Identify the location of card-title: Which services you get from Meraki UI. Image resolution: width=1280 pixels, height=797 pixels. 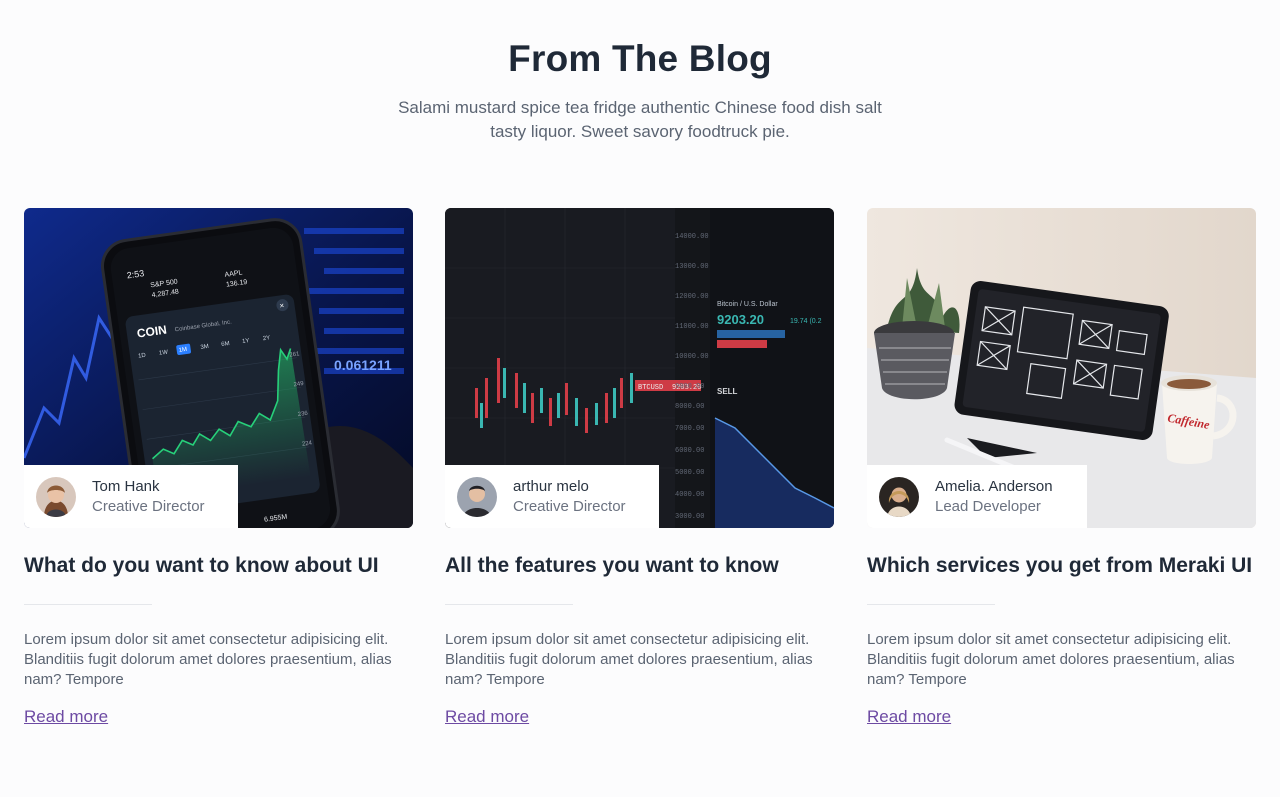
(1061, 566).